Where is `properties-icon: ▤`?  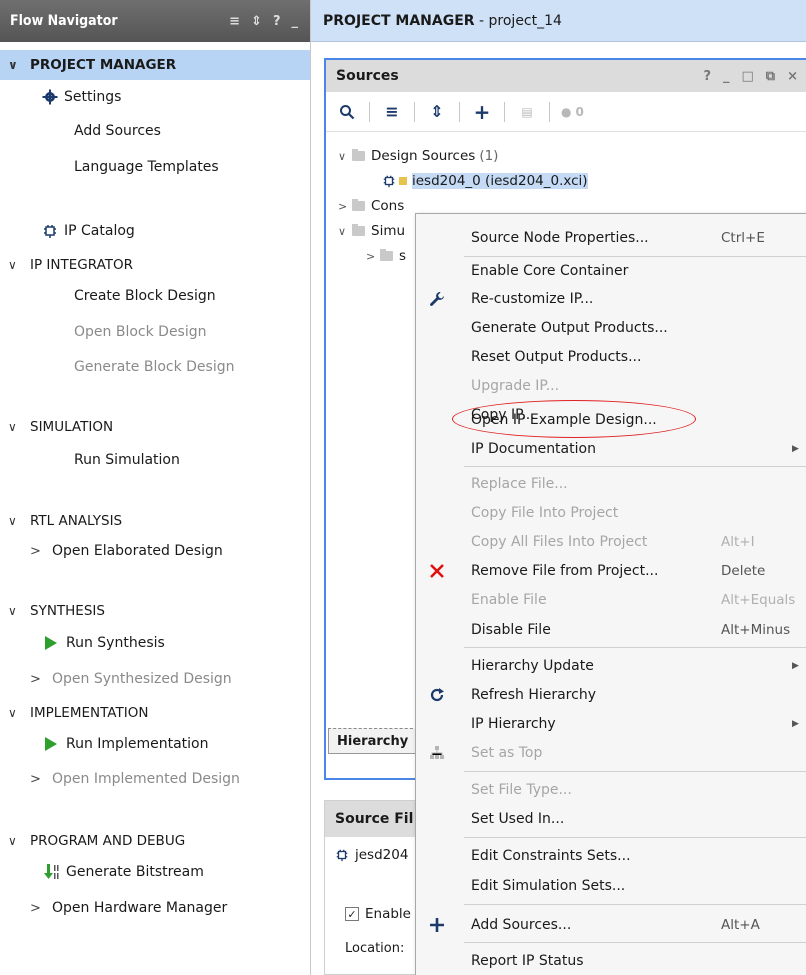
properties-icon: ▤ is located at coordinates (527, 112).